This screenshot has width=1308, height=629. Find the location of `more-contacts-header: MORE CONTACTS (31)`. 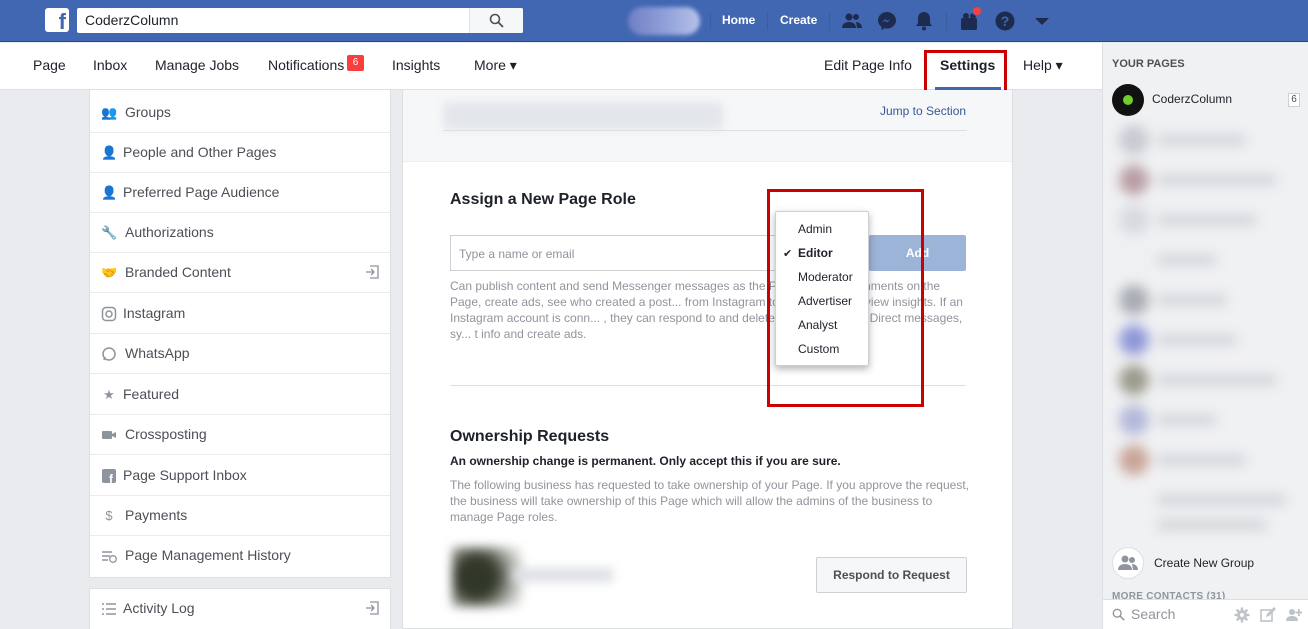

more-contacts-header: MORE CONTACTS (31) is located at coordinates (1169, 595).